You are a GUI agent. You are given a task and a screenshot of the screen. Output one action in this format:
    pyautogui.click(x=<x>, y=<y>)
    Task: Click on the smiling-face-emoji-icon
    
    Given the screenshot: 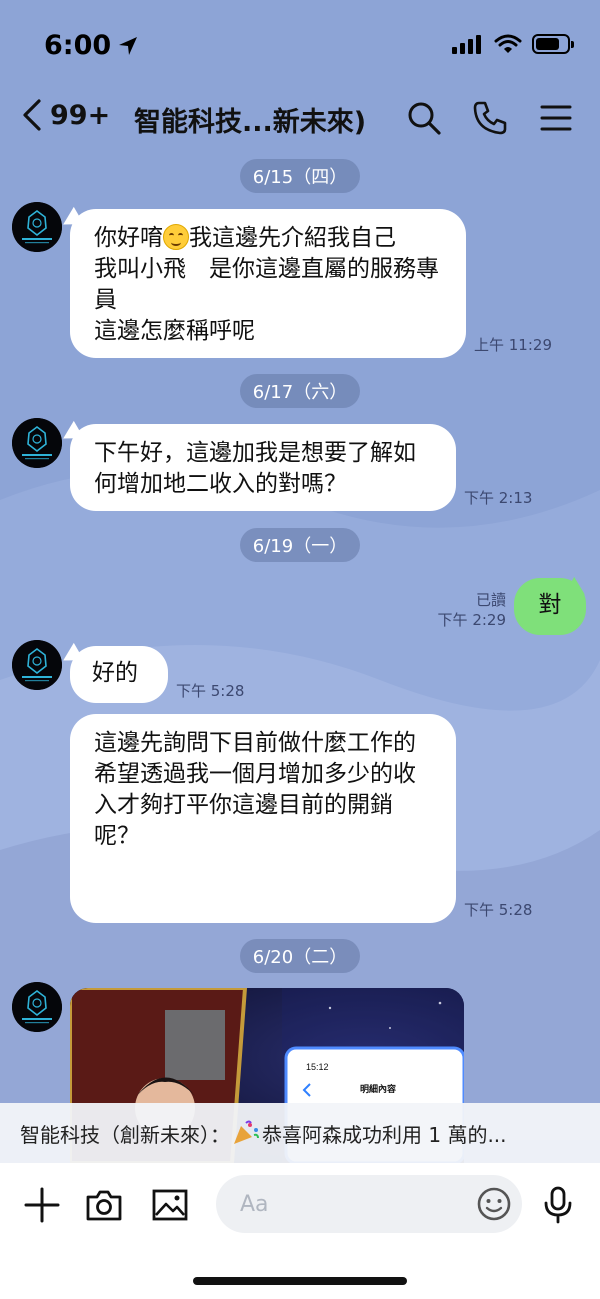 What is the action you would take?
    pyautogui.click(x=176, y=237)
    